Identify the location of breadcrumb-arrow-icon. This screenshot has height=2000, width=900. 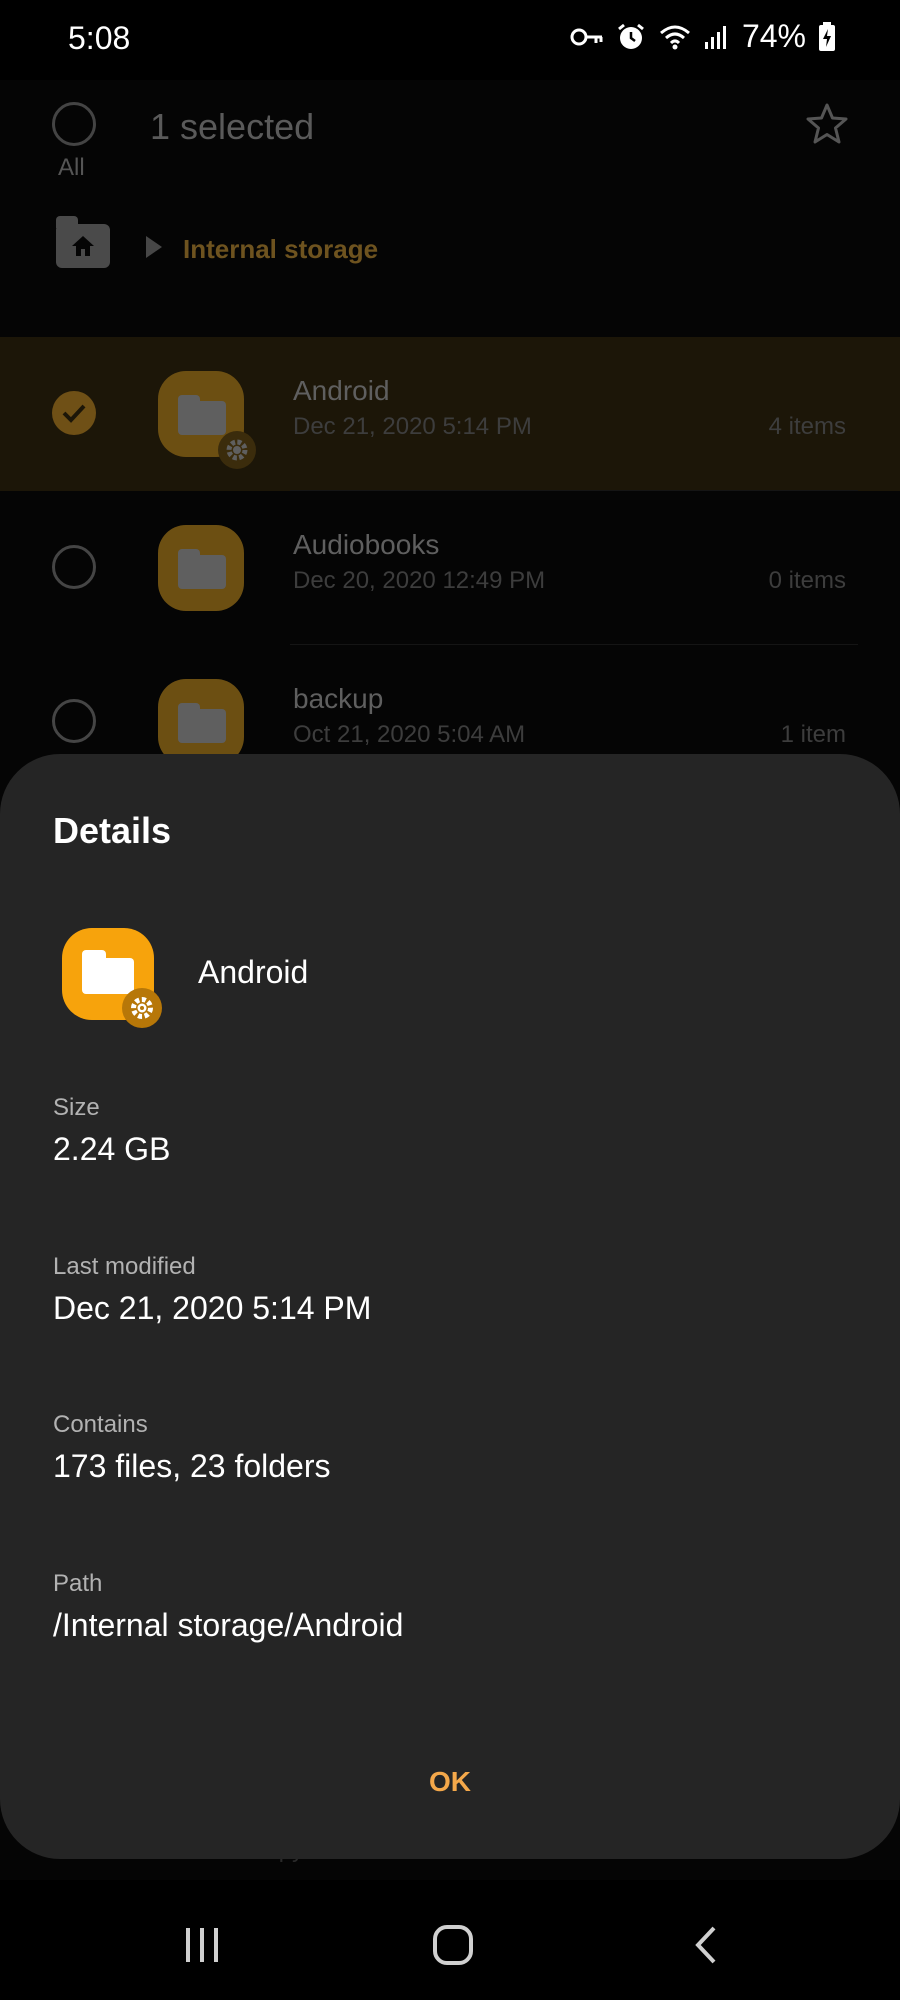
(154, 247).